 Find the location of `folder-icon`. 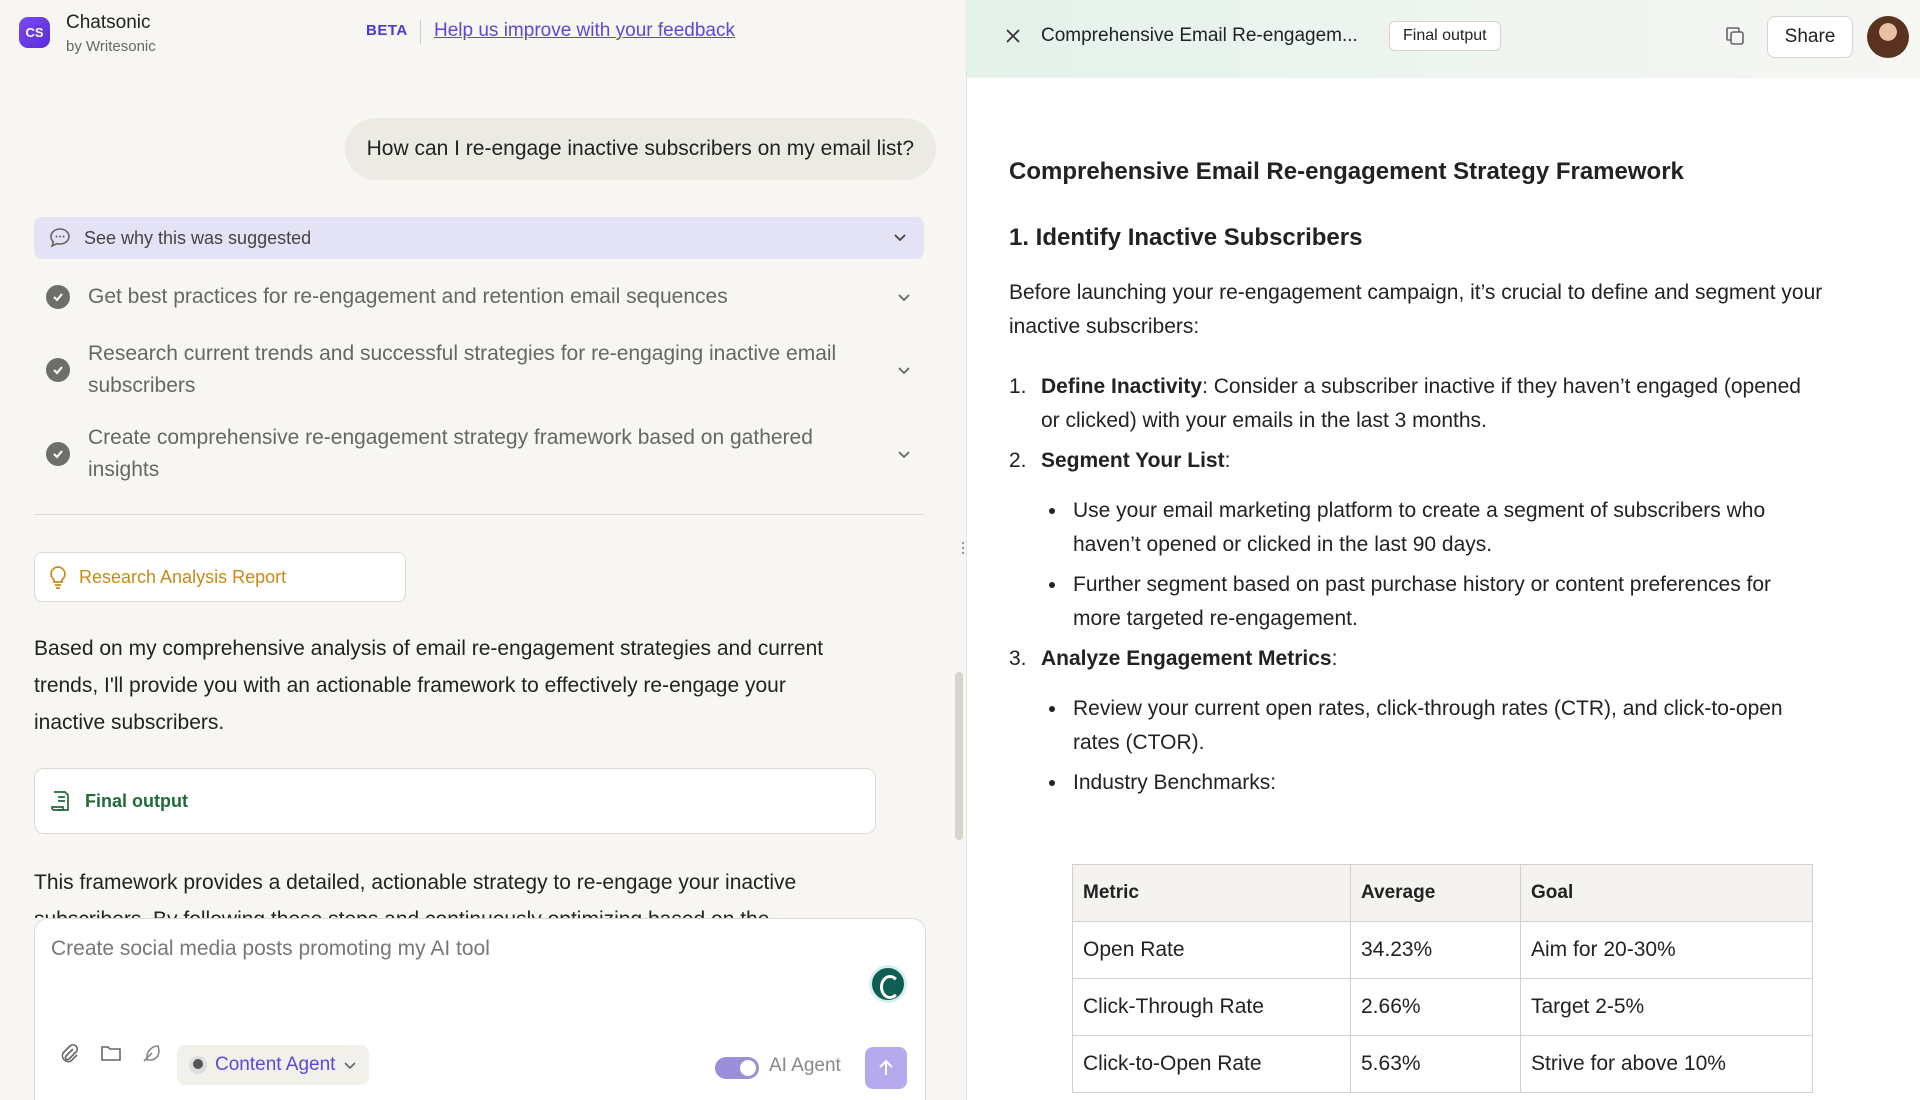

folder-icon is located at coordinates (111, 1053).